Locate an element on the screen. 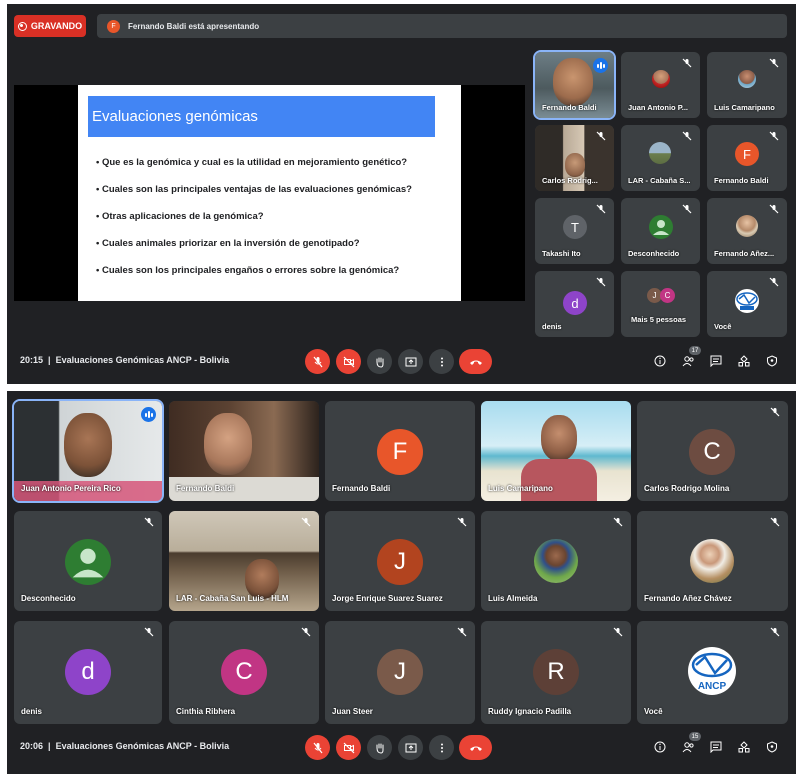 Image resolution: width=800 pixels, height=780 pixels. recording-label: GRAVANDO is located at coordinates (56, 26).